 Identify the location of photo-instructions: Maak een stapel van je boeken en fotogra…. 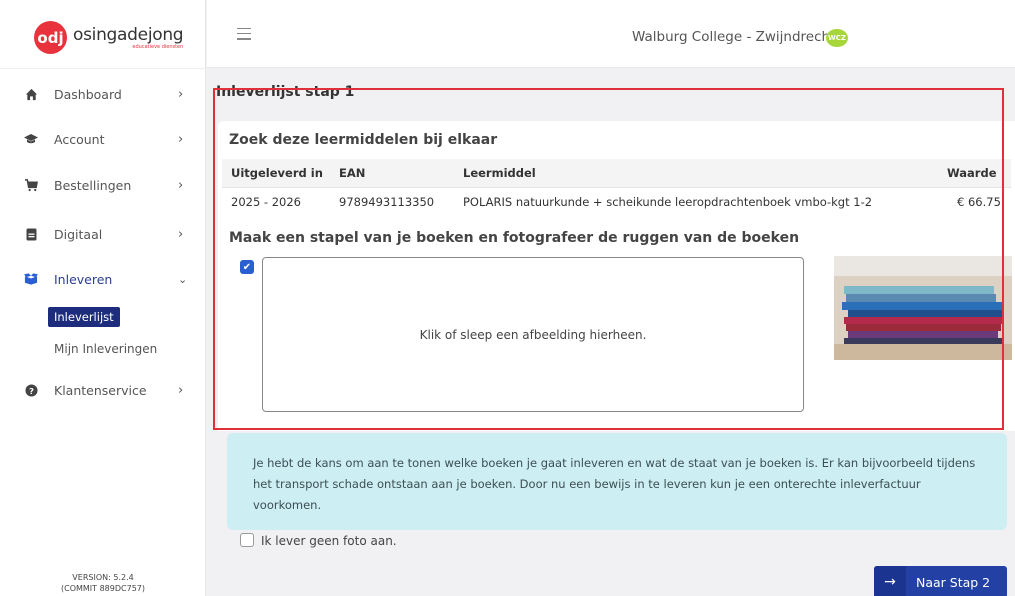
(514, 238).